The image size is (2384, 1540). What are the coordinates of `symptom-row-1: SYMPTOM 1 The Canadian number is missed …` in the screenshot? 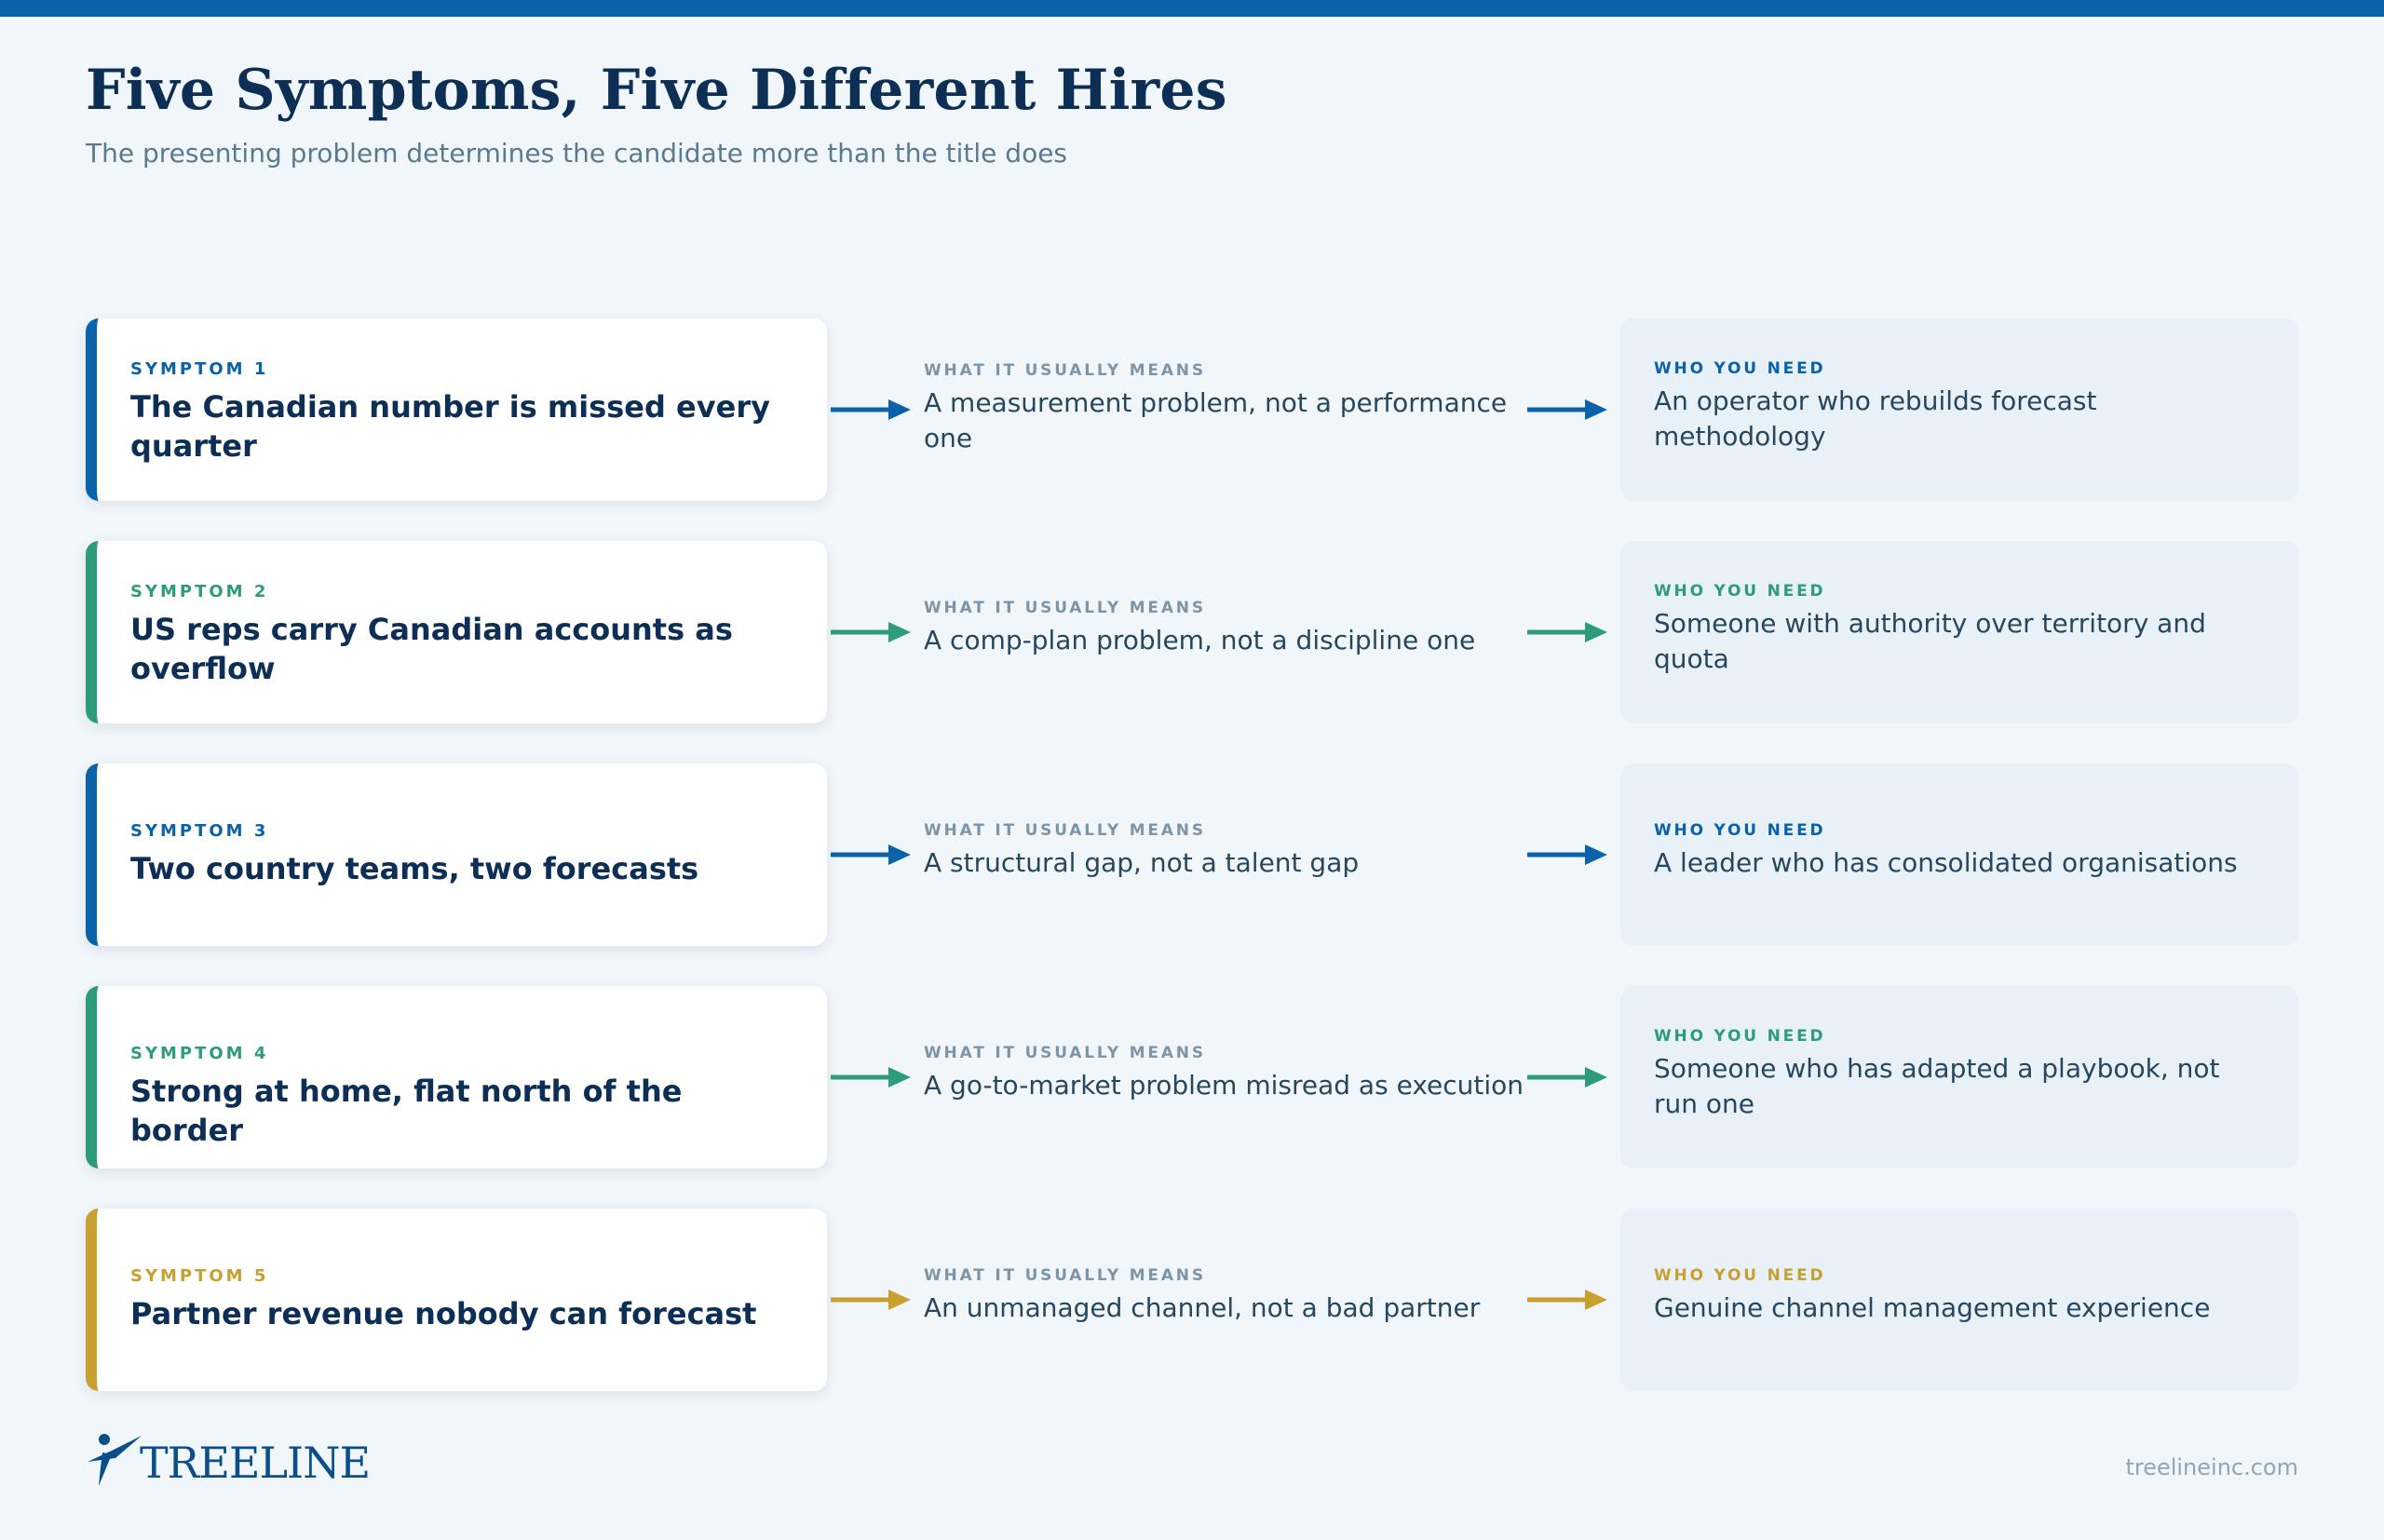 It's located at (1192, 410).